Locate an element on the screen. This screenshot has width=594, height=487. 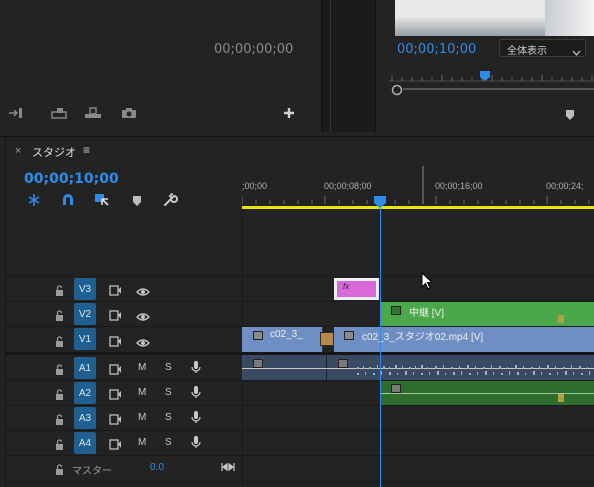
fx-badge: fx is located at coordinates (346, 286).